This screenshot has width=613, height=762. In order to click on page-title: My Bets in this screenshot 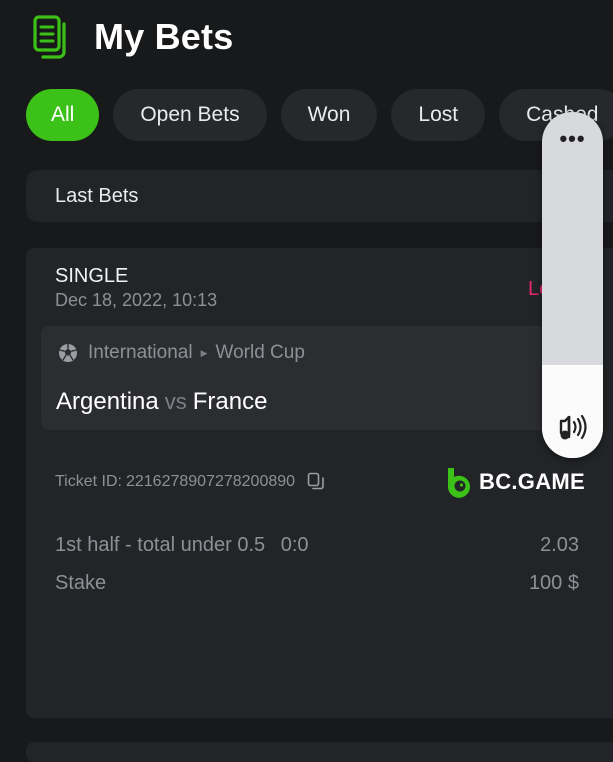, I will do `click(164, 36)`.